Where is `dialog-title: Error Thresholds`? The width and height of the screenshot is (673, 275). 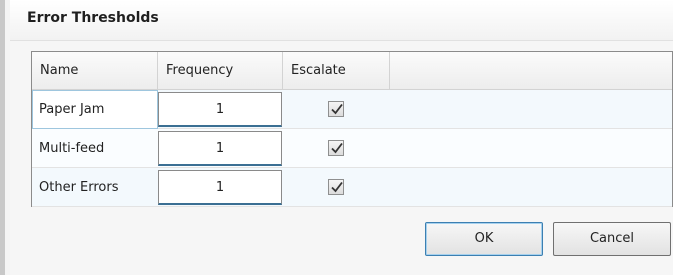
dialog-title: Error Thresholds is located at coordinates (93, 18).